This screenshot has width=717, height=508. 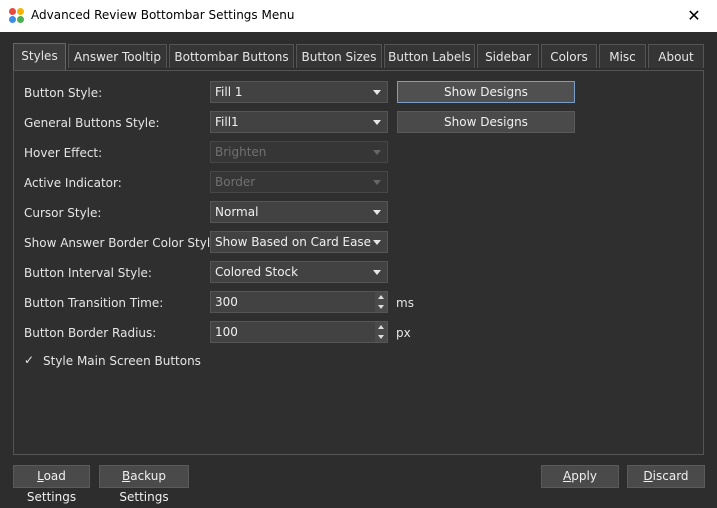 What do you see at coordinates (39, 56) in the screenshot?
I see `tab-styles: Styles` at bounding box center [39, 56].